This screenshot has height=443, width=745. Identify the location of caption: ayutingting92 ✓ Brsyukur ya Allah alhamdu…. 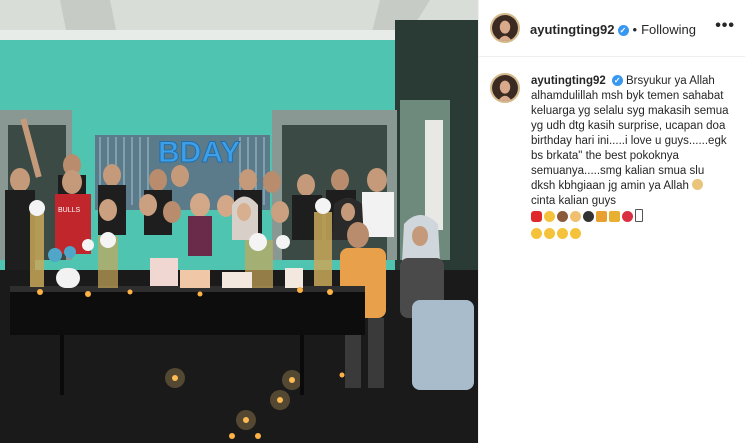
(631, 158).